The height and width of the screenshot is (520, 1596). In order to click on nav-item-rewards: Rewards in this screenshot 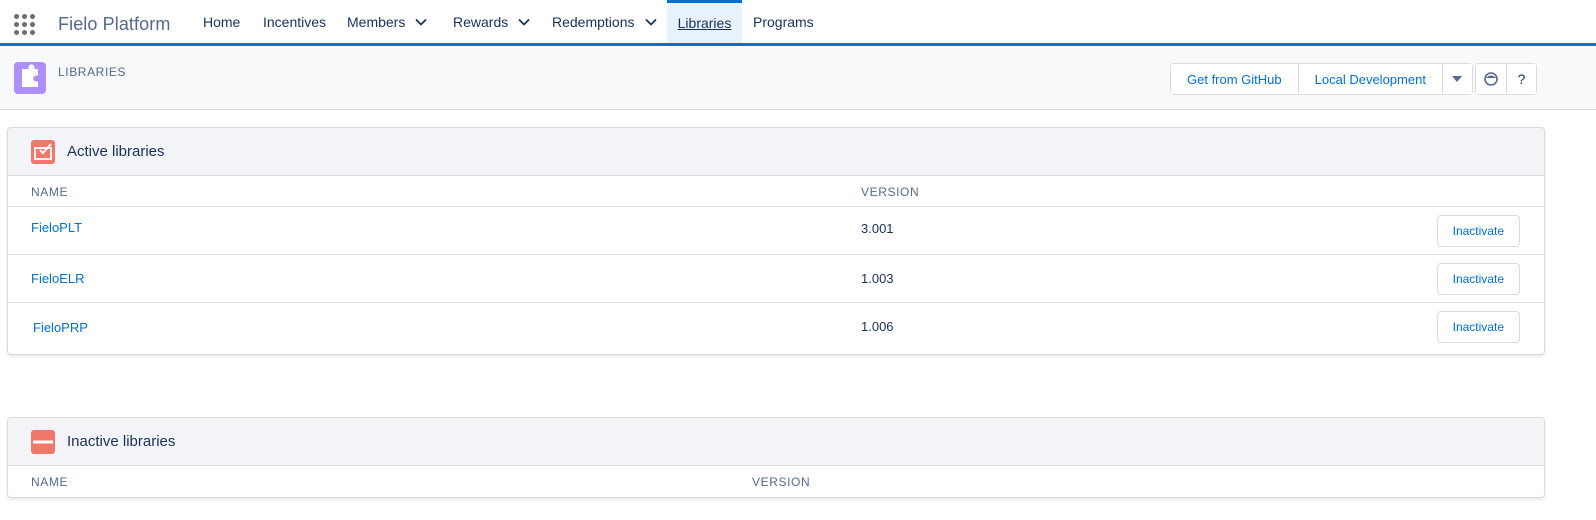, I will do `click(491, 21)`.